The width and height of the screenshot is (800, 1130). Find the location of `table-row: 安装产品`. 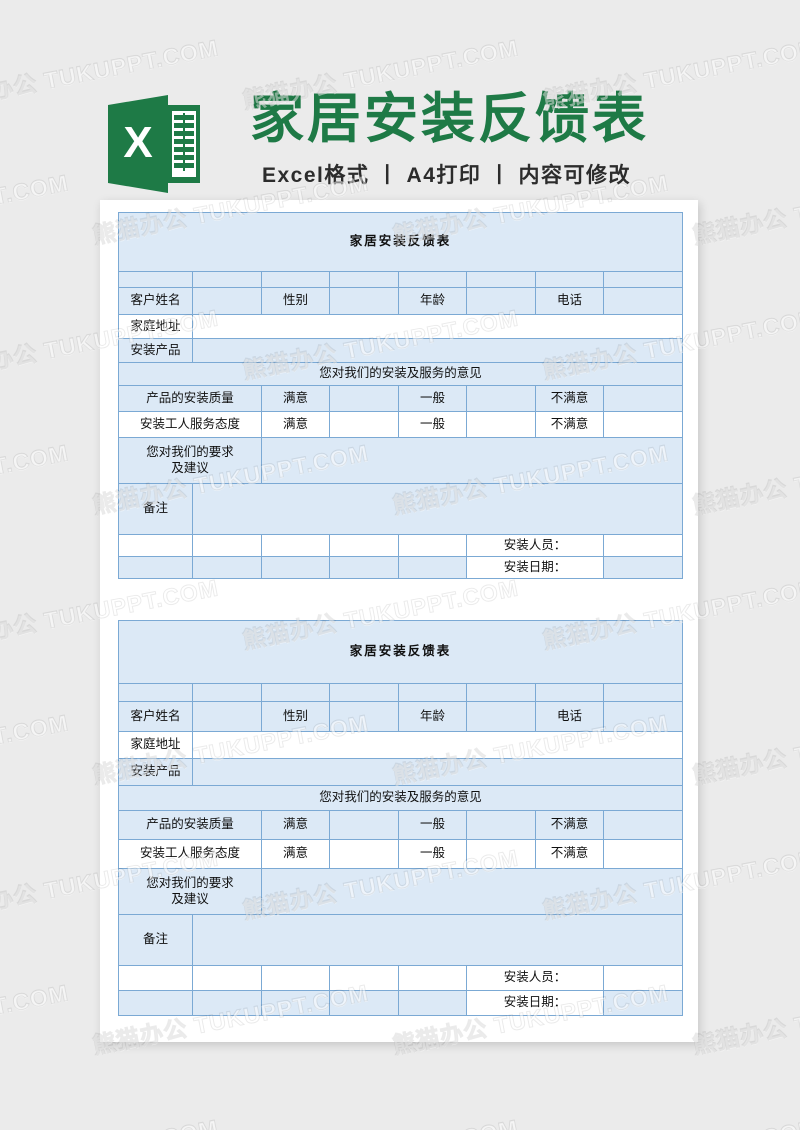

table-row: 安装产品 is located at coordinates (401, 772).